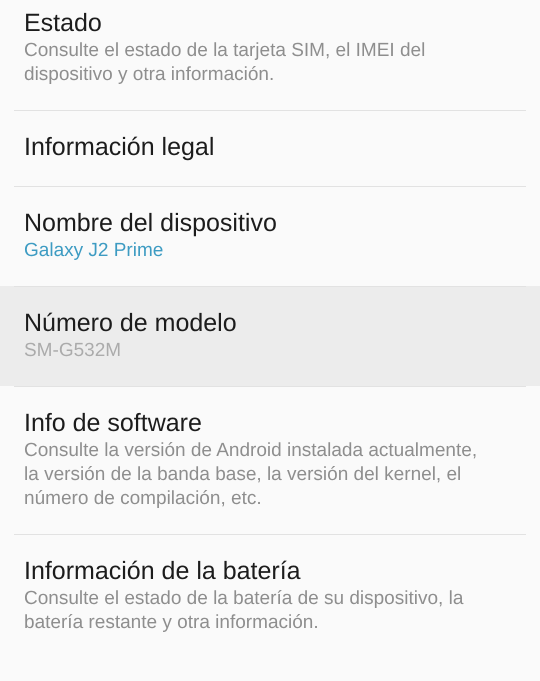 This screenshot has width=540, height=681. I want to click on settings-item: Número de modelo SM-G532M, so click(270, 336).